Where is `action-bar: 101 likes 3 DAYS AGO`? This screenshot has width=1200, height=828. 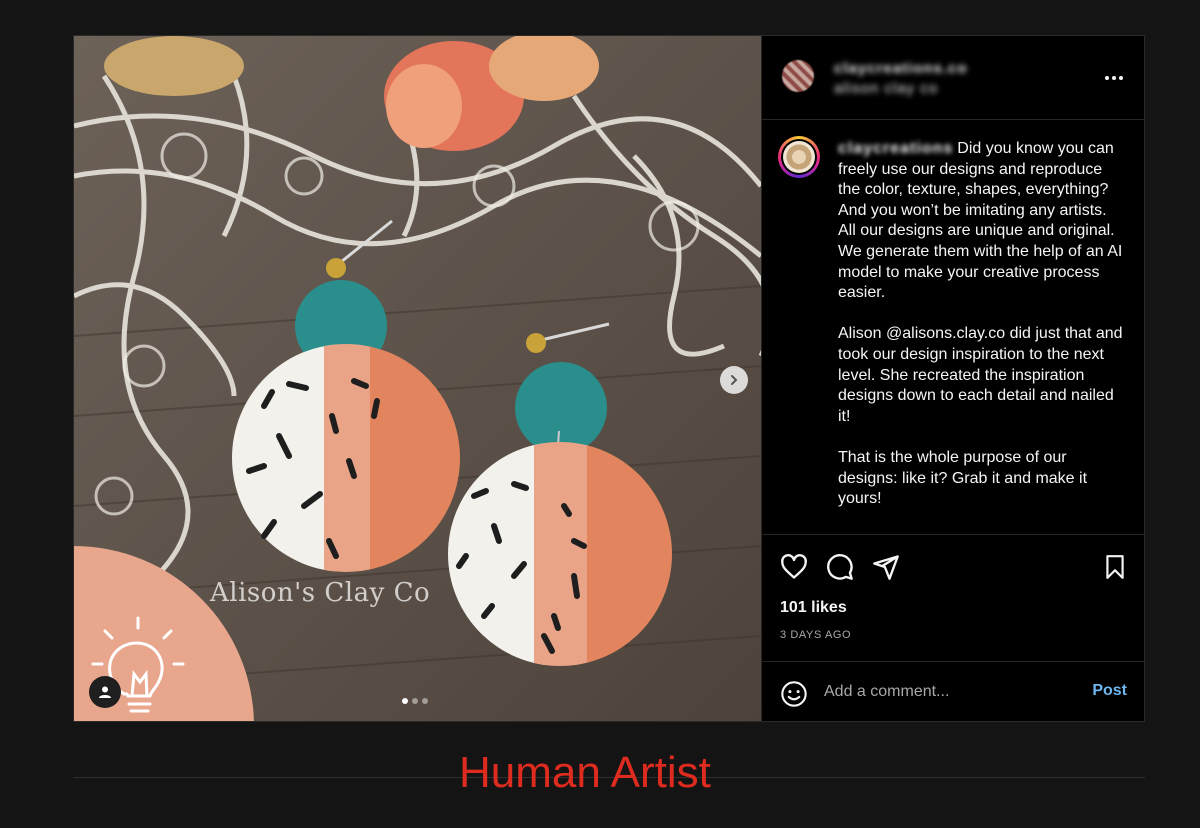 action-bar: 101 likes 3 DAYS AGO is located at coordinates (953, 598).